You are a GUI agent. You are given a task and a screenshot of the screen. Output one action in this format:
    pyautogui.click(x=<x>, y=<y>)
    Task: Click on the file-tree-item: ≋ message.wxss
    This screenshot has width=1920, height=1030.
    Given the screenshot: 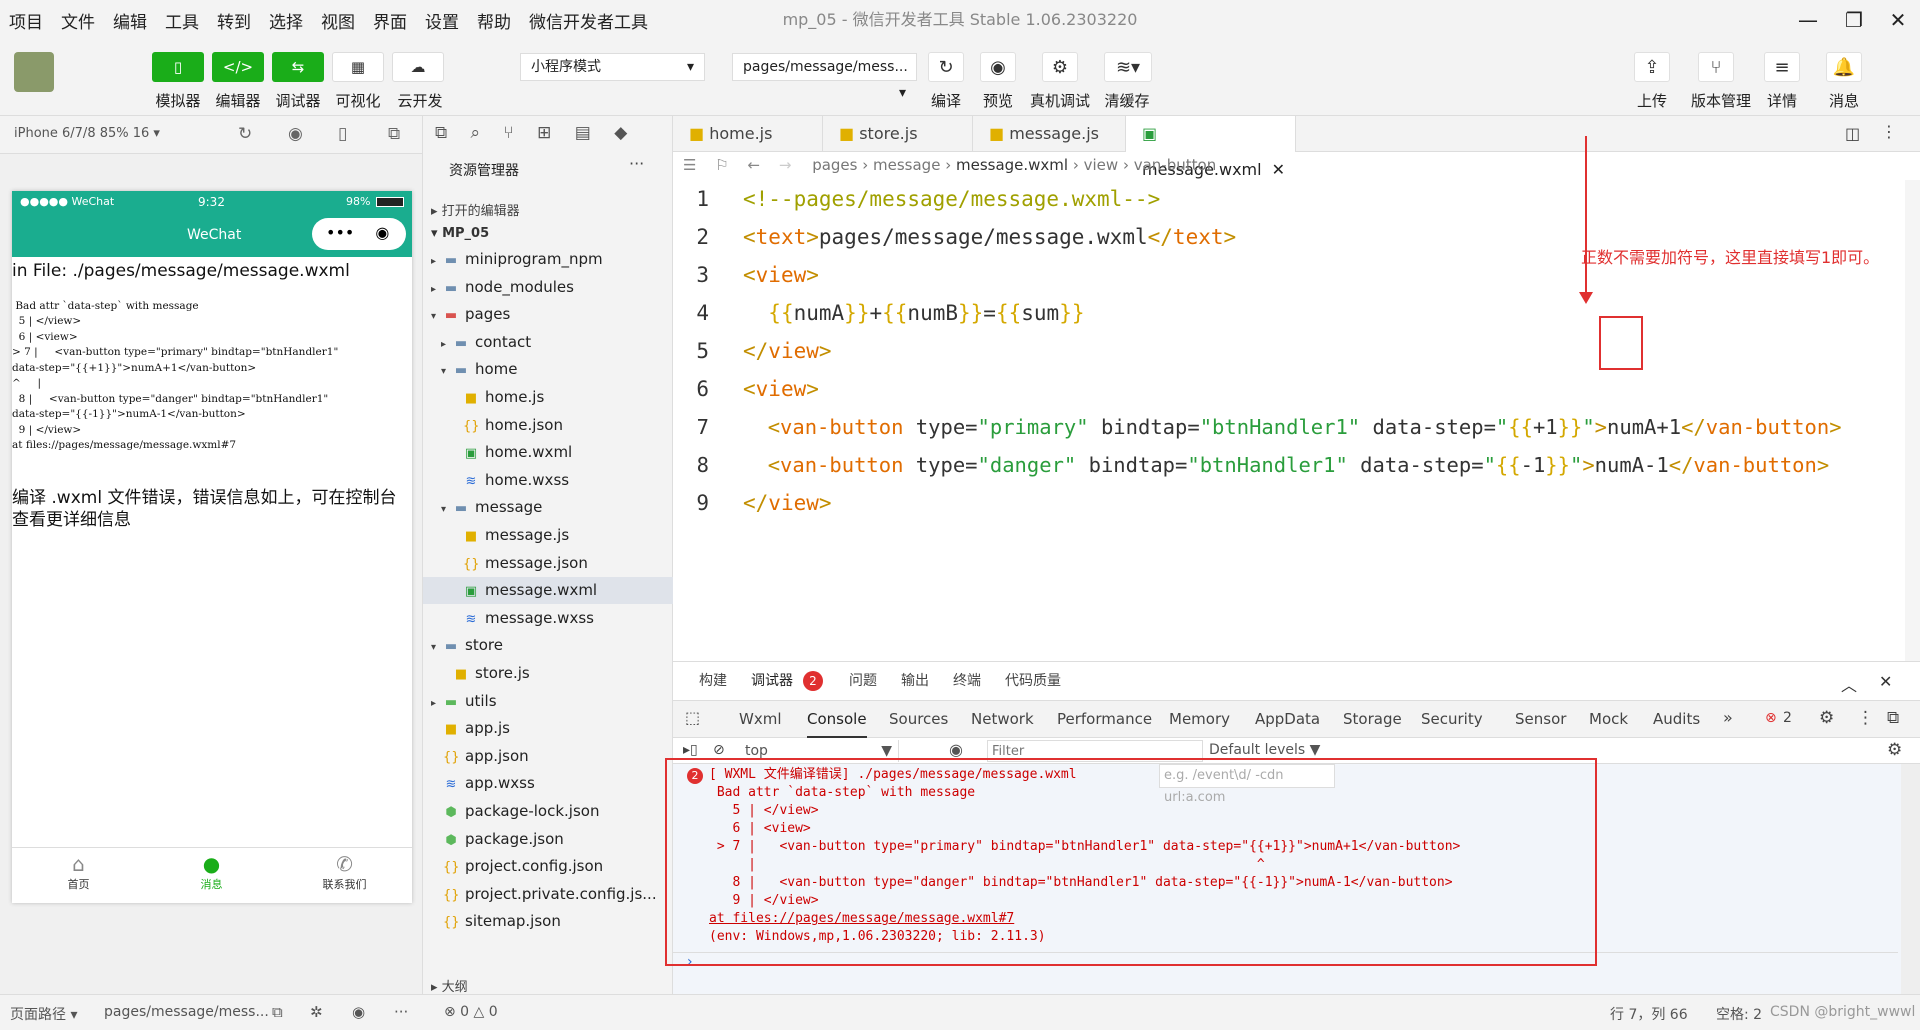 What is the action you would take?
    pyautogui.click(x=548, y=618)
    